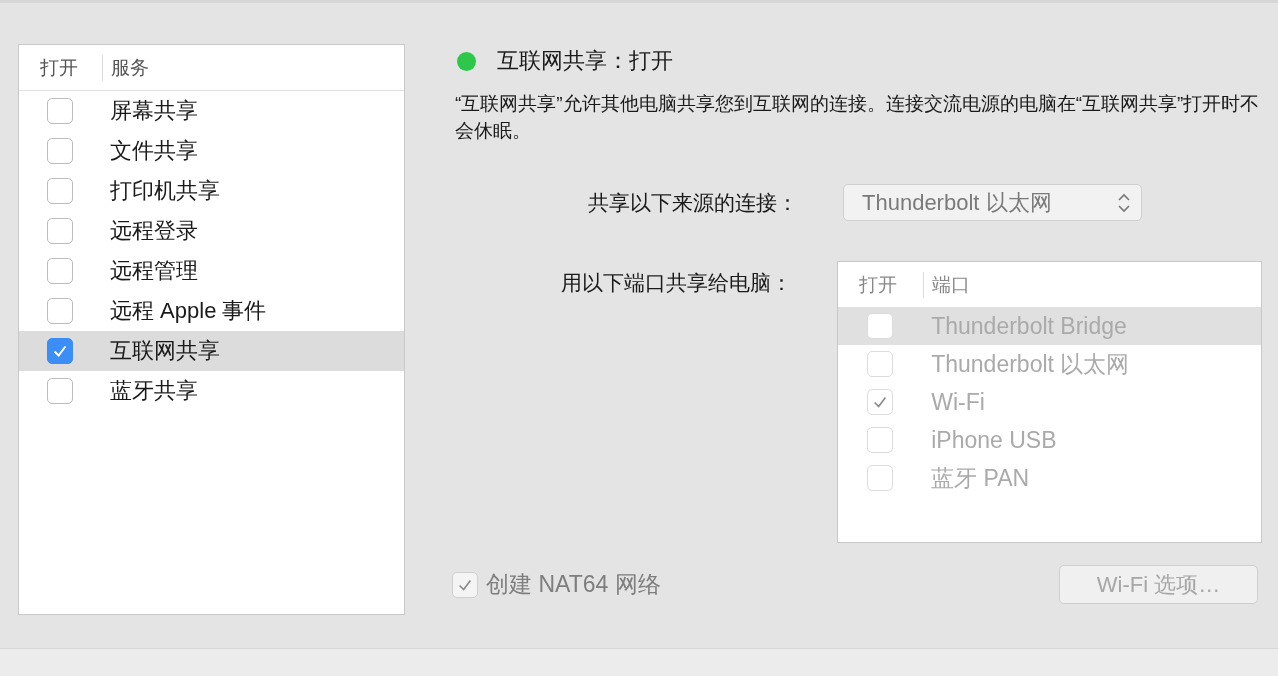 The height and width of the screenshot is (676, 1278). I want to click on service-row: 屏幕共享, so click(211, 111).